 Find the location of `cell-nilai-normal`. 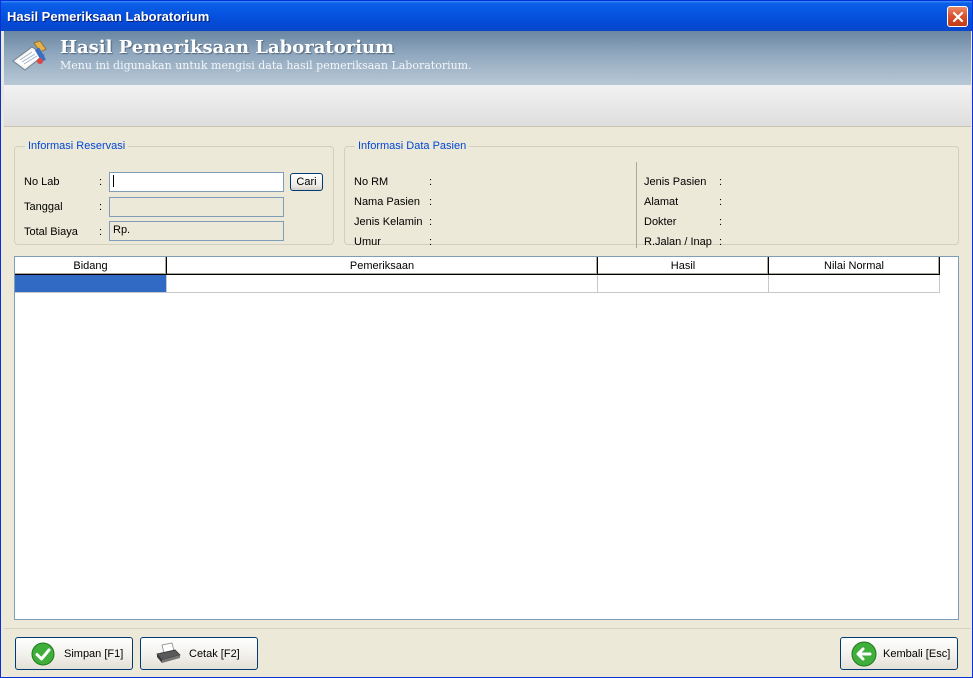

cell-nilai-normal is located at coordinates (854, 284).